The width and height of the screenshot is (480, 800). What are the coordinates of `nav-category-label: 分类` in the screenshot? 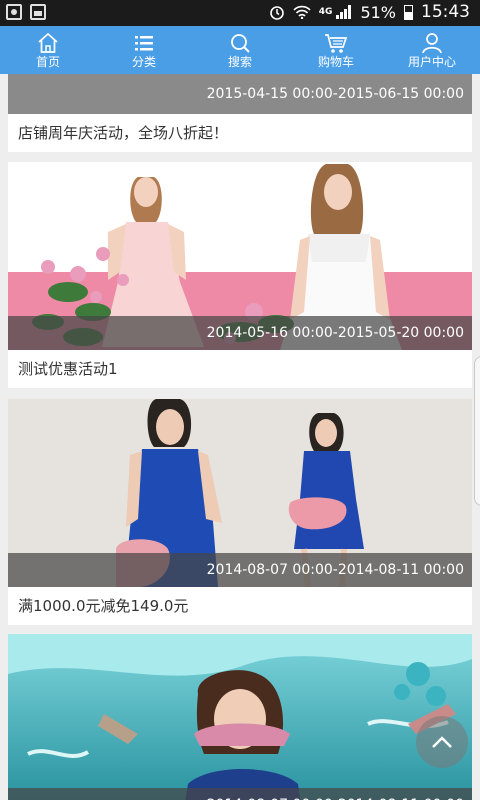 It's located at (143, 61).